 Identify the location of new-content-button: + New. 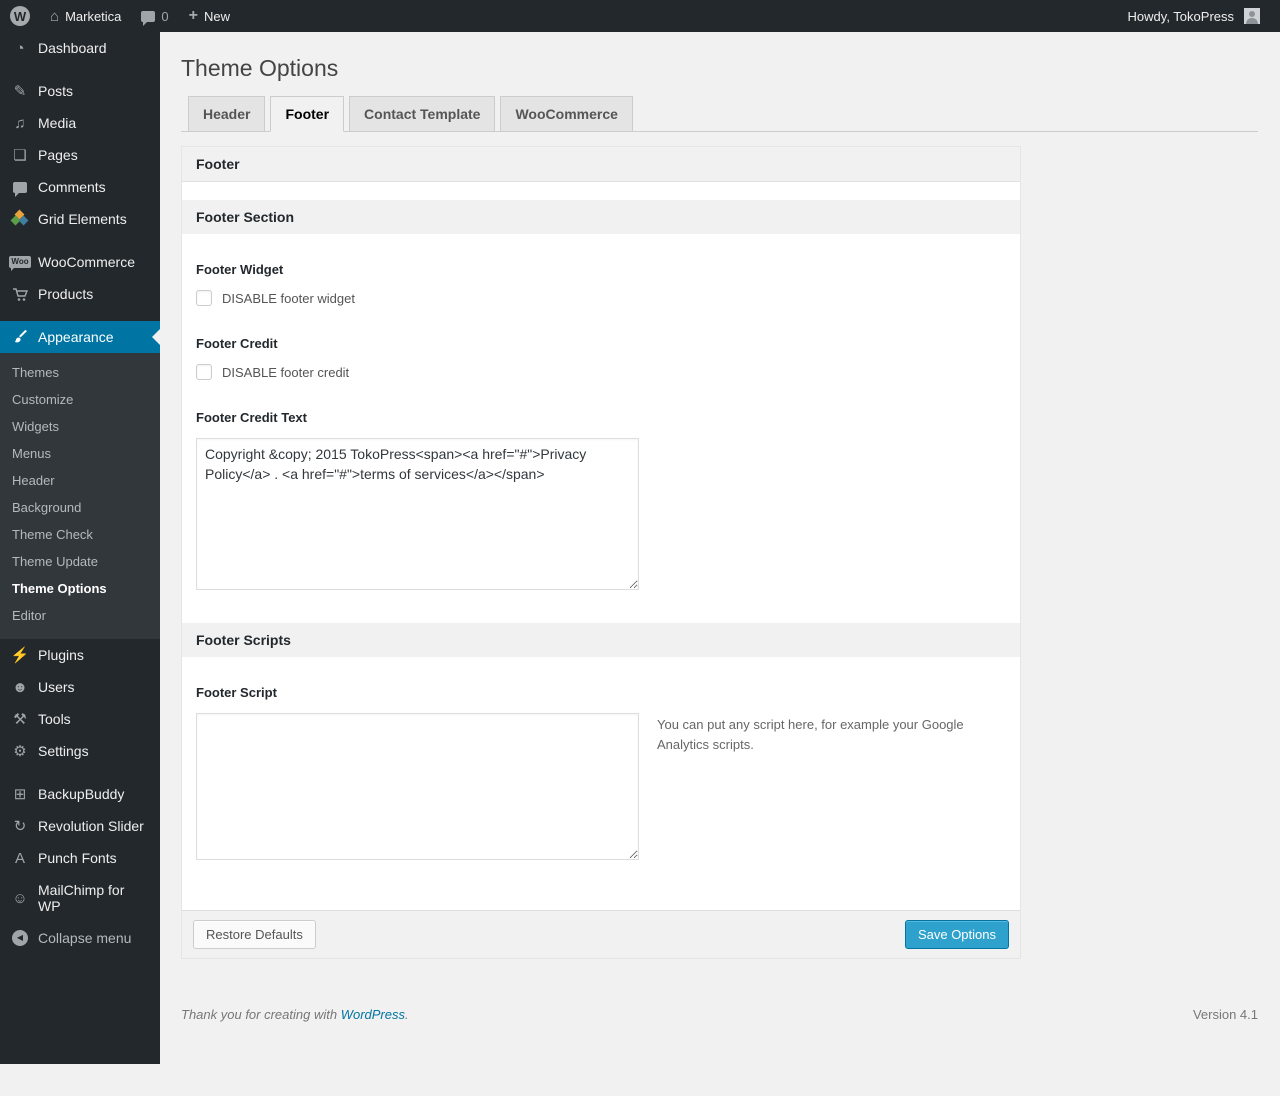
(209, 16).